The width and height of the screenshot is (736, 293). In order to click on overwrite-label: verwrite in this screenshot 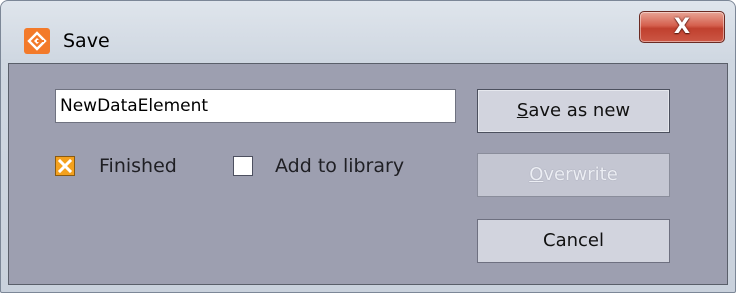, I will do `click(580, 174)`.